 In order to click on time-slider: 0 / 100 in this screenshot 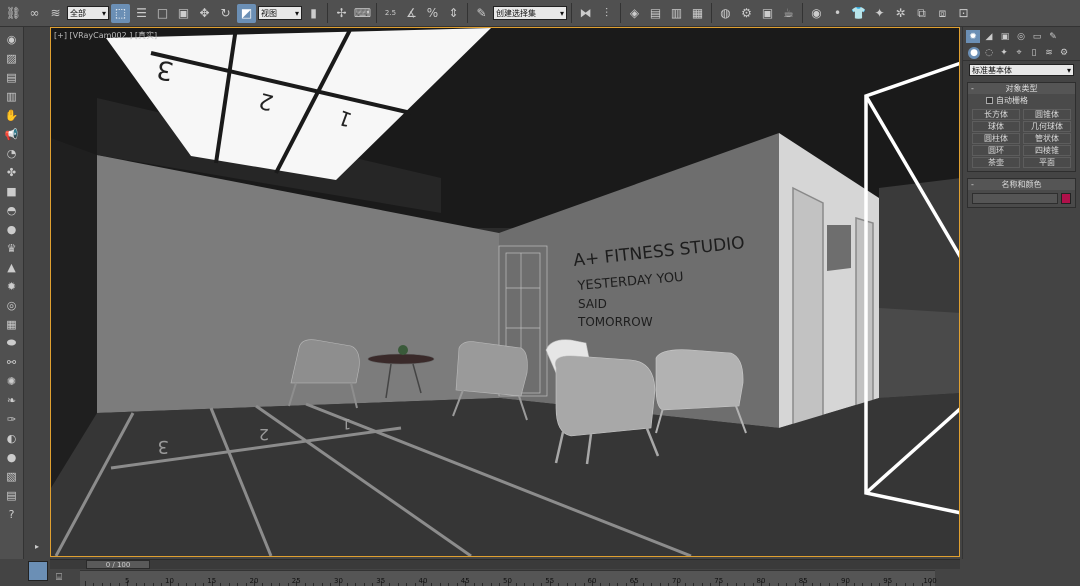, I will do `click(118, 564)`.